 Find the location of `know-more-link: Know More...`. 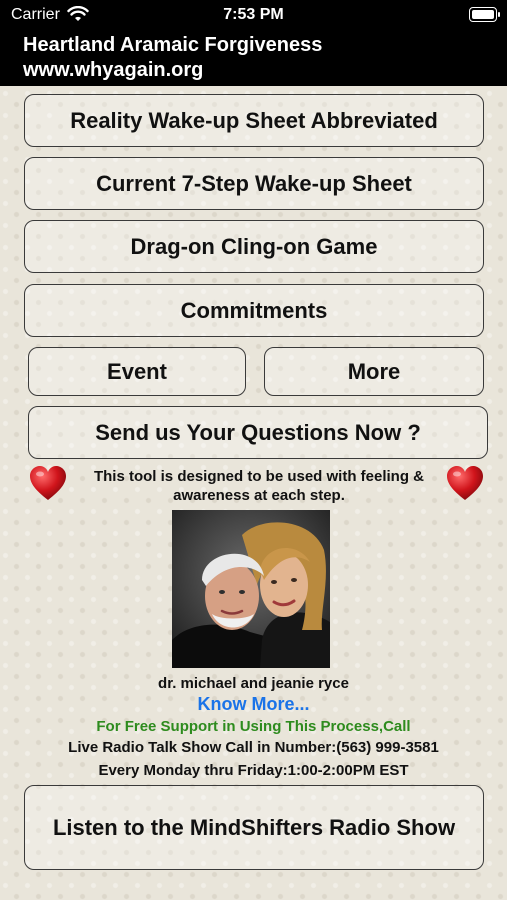

know-more-link: Know More... is located at coordinates (253, 704).